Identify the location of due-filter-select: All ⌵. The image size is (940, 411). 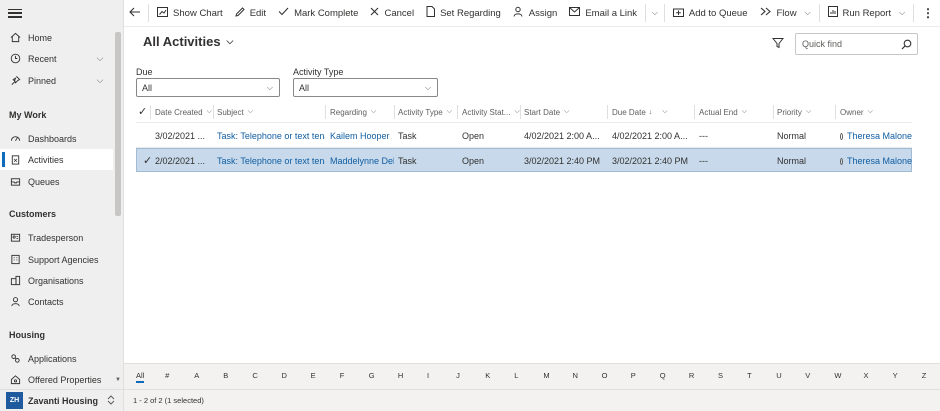
(208, 87).